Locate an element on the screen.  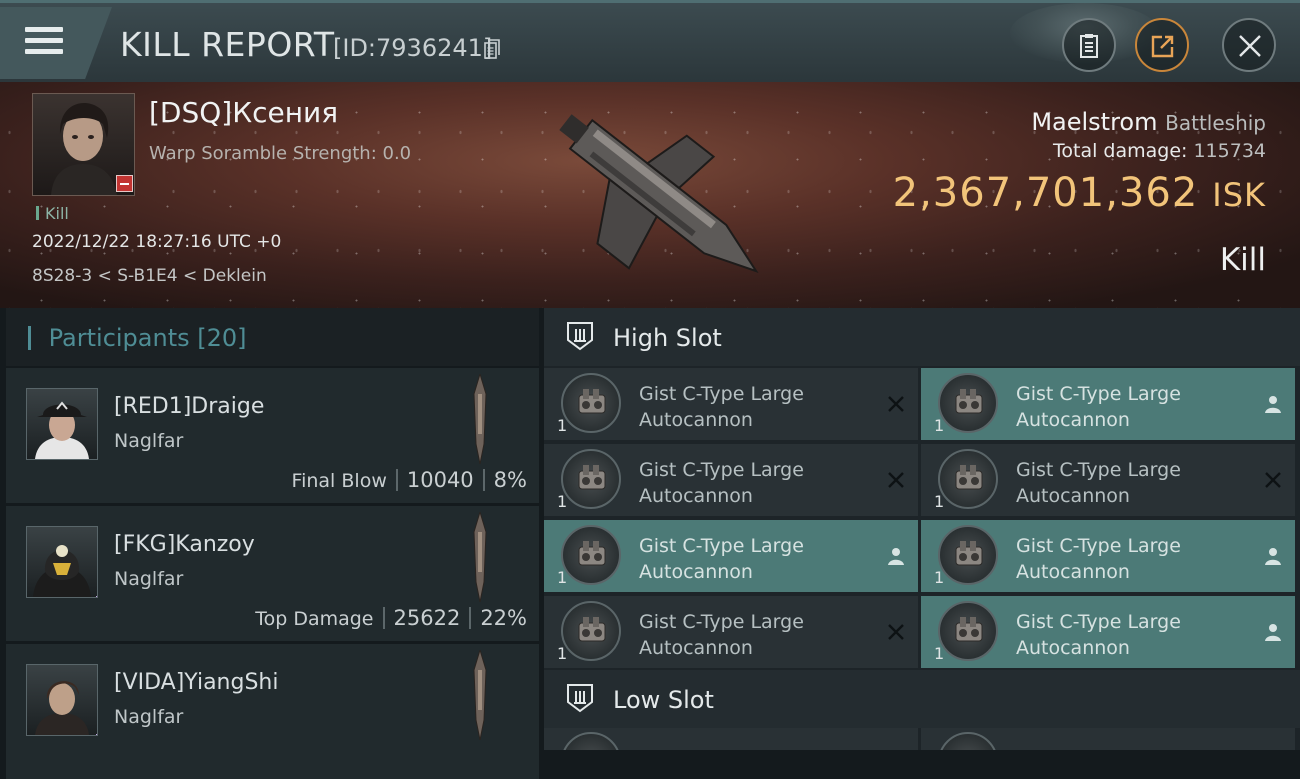
participant-damage: 25622 is located at coordinates (427, 618).